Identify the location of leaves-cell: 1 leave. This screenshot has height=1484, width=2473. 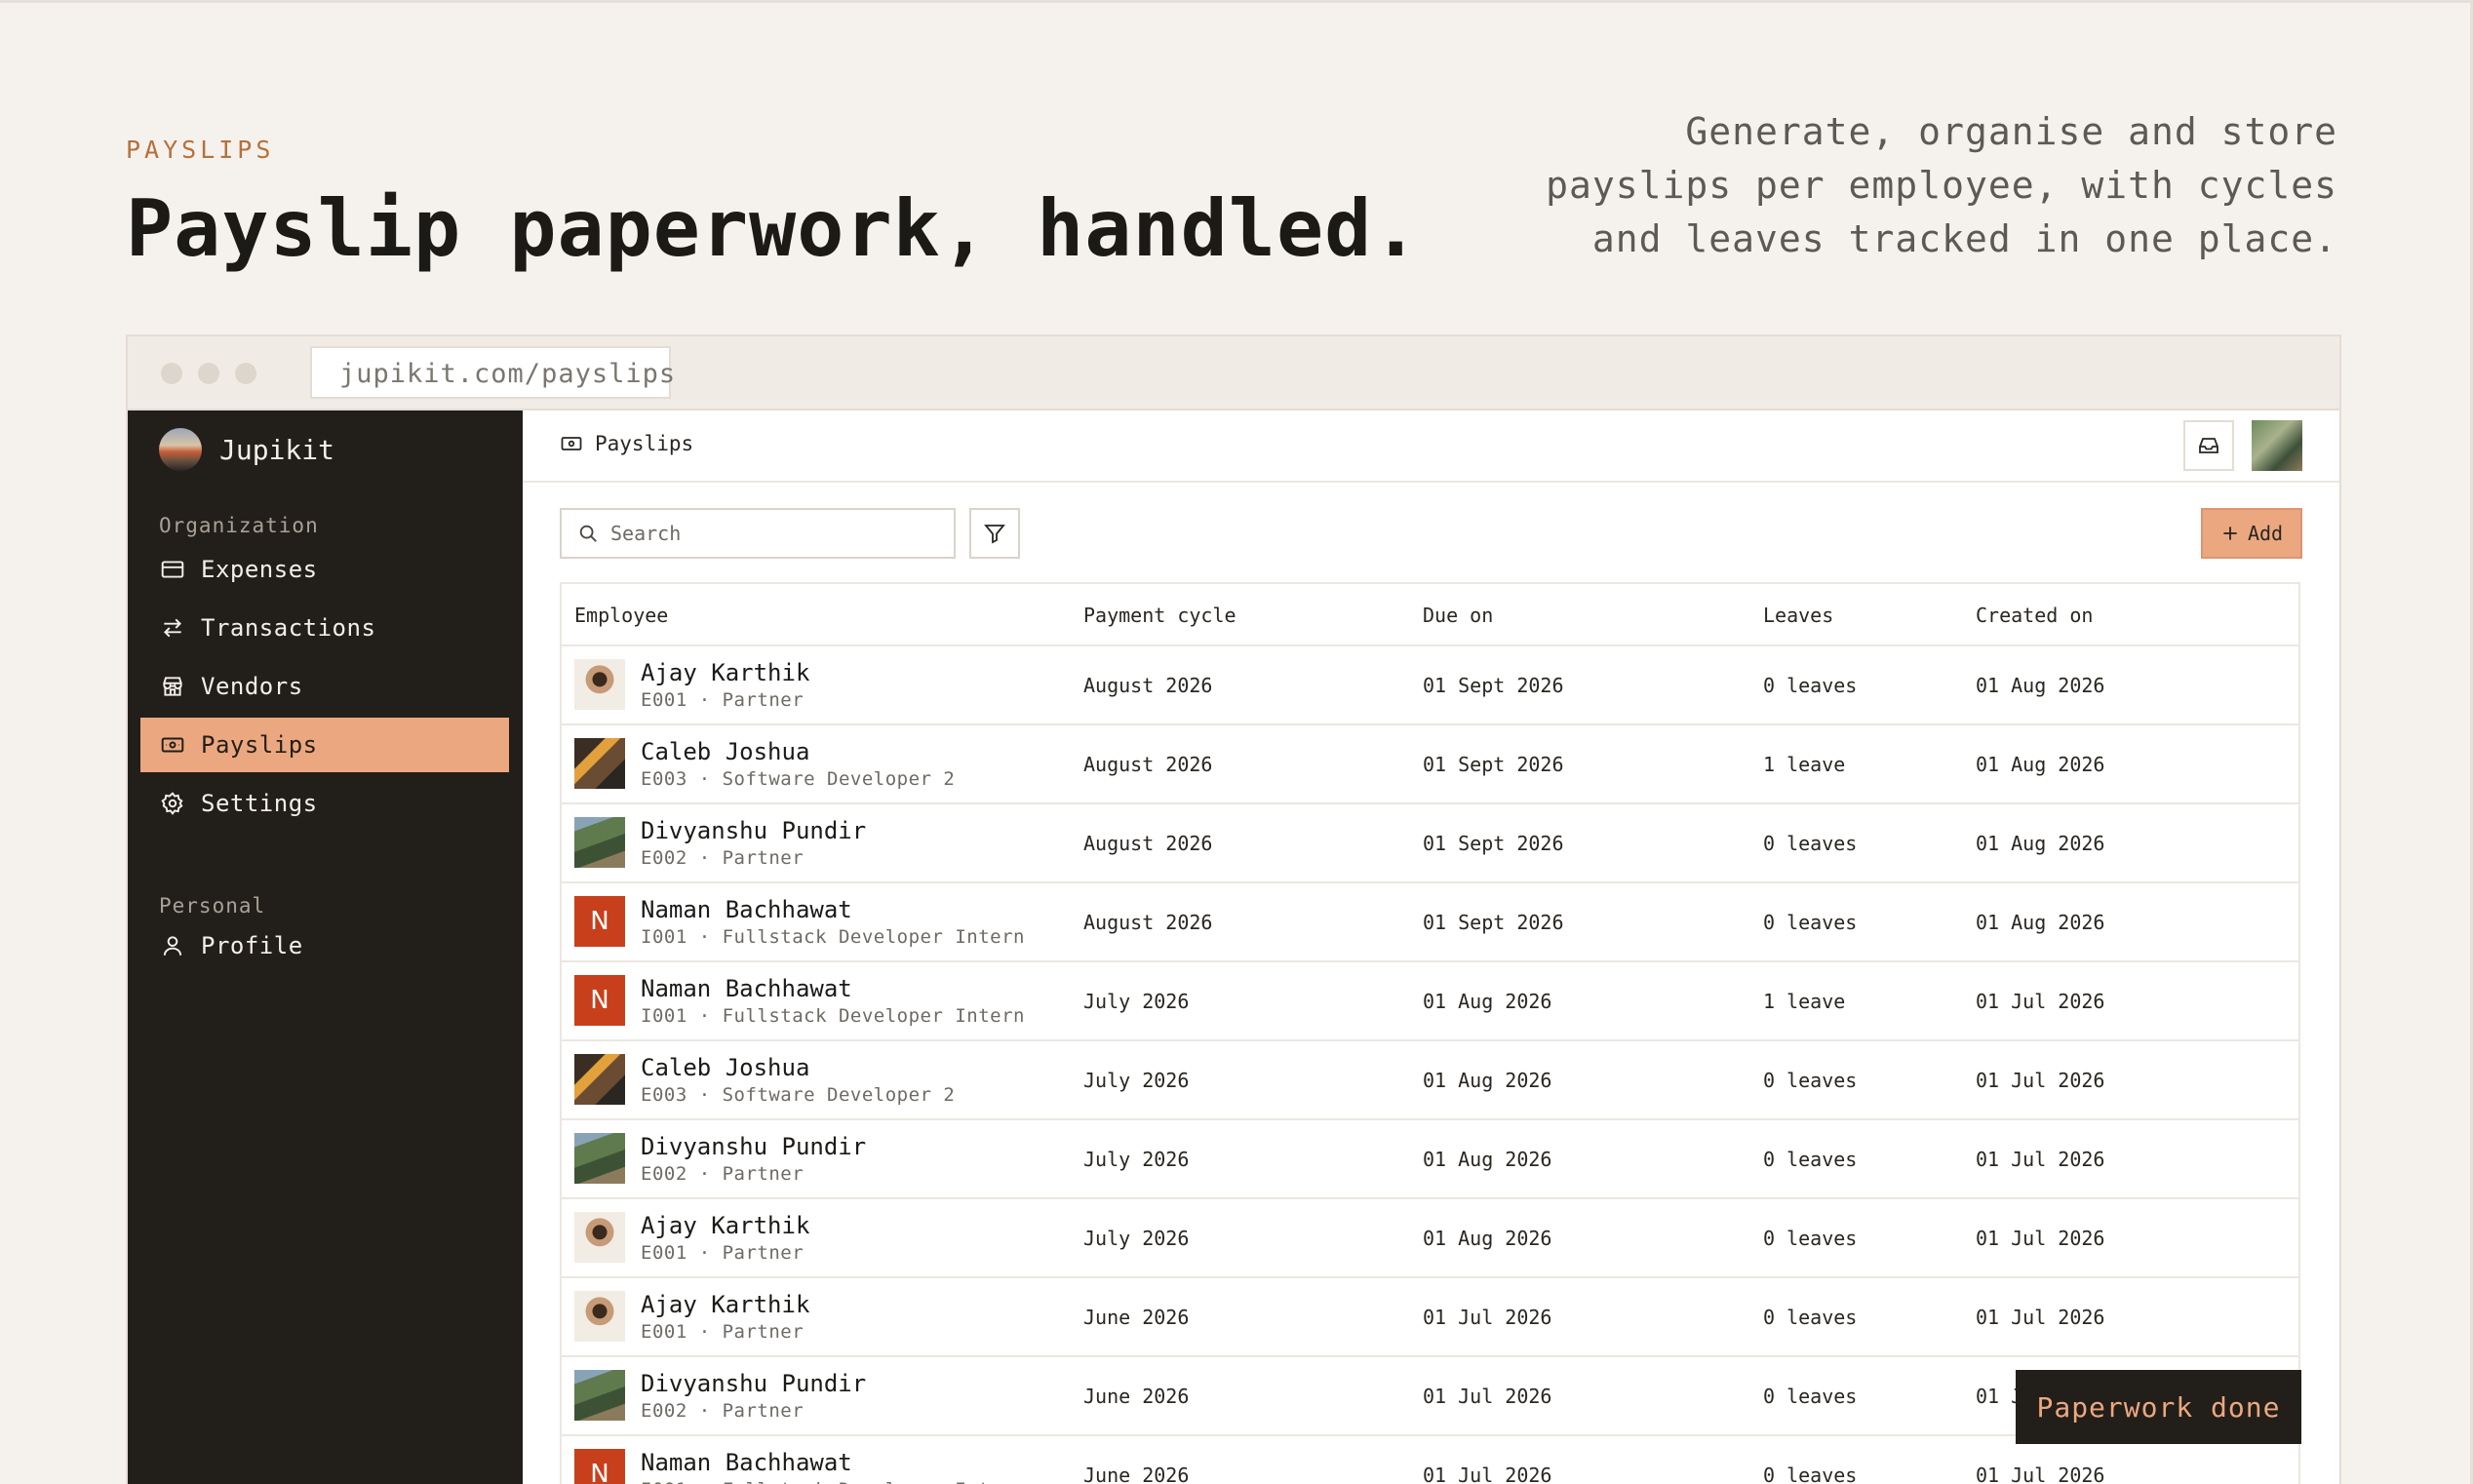
(1804, 764).